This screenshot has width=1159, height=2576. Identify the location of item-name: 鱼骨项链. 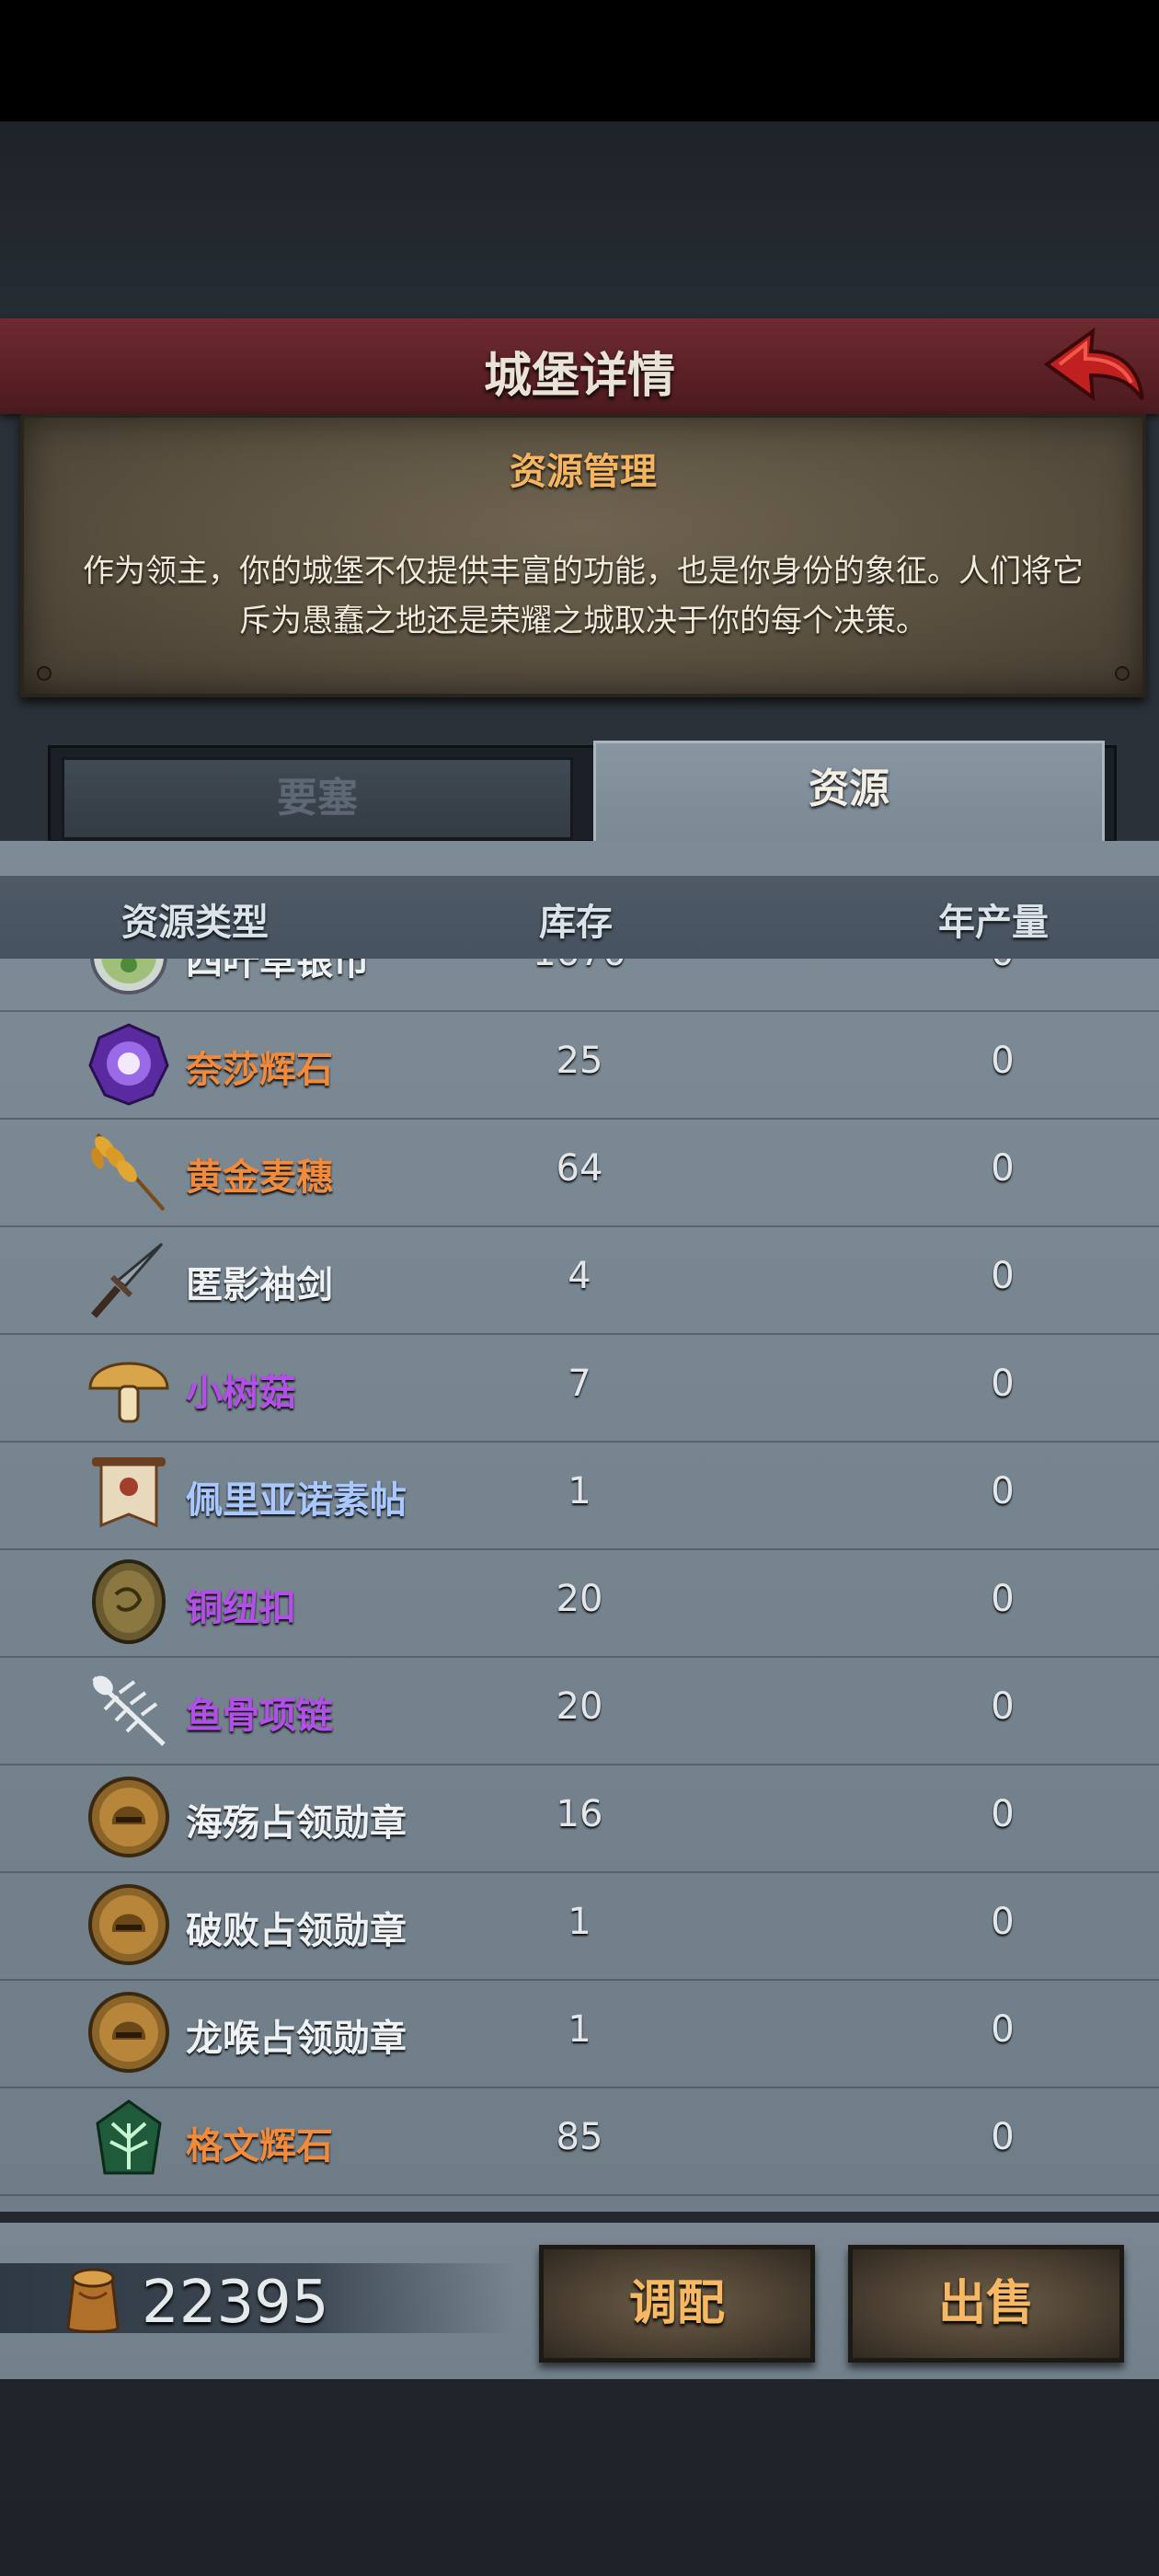
(259, 1716).